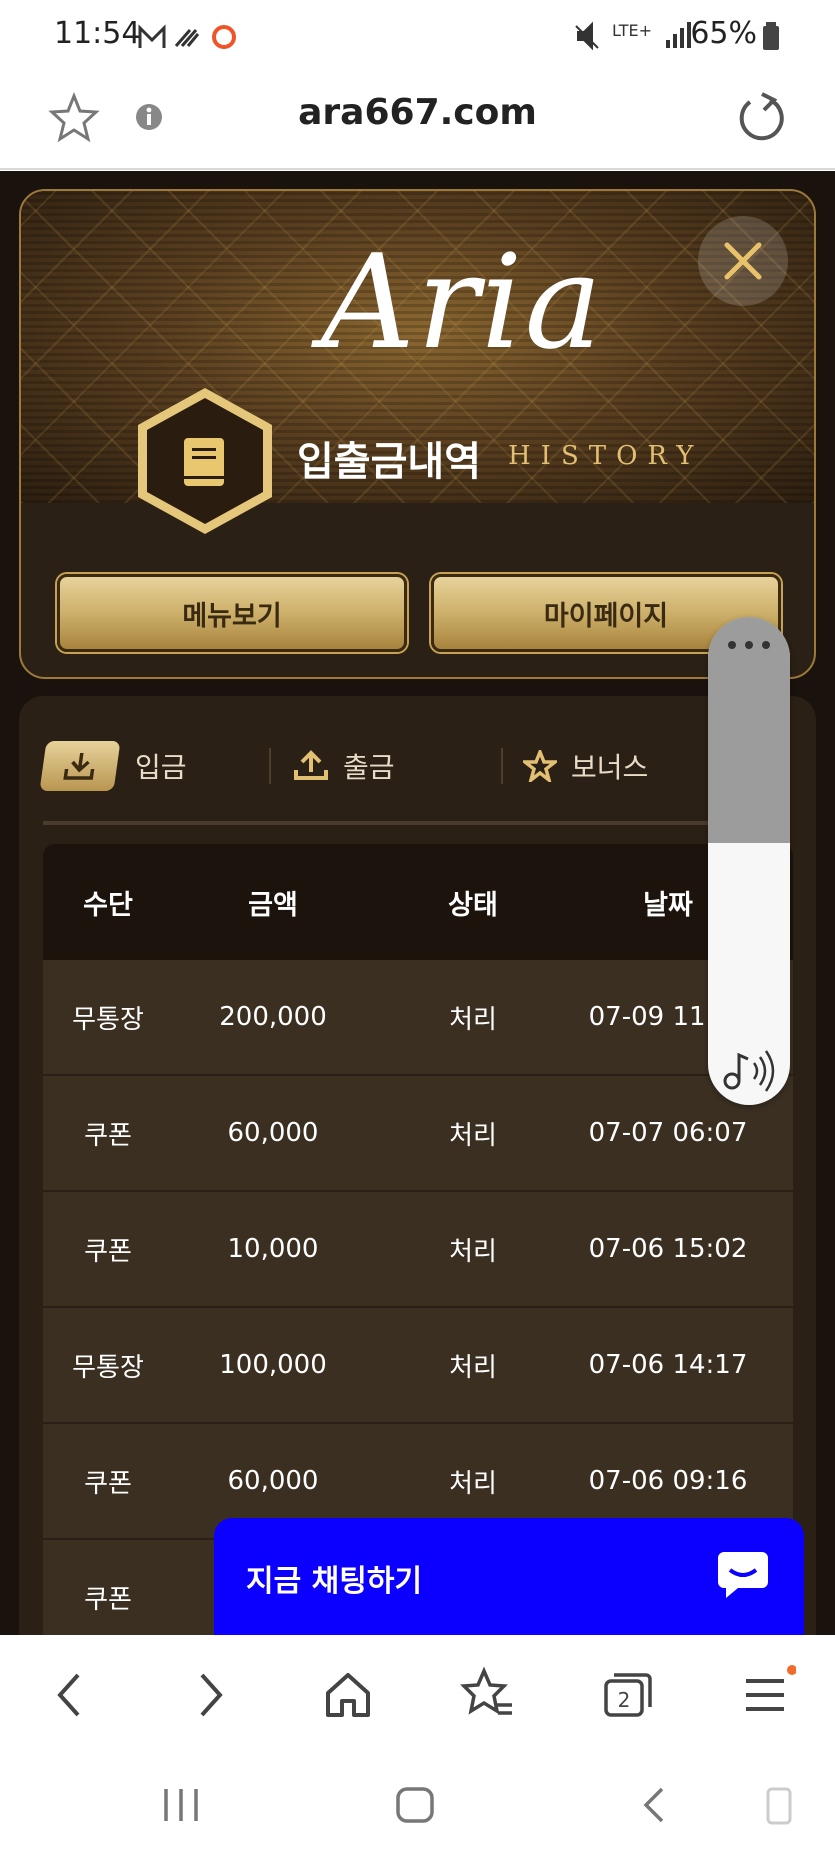 The height and width of the screenshot is (1856, 835). I want to click on clock: 11:54, so click(97, 33).